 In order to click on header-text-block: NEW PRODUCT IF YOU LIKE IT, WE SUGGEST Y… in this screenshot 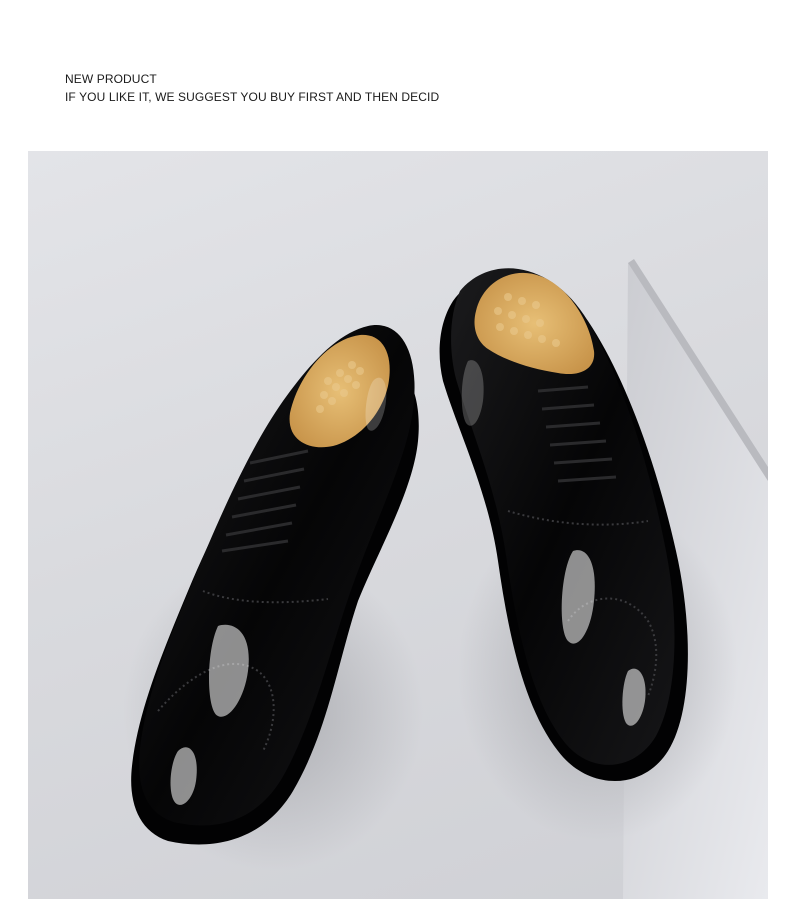, I will do `click(252, 88)`.